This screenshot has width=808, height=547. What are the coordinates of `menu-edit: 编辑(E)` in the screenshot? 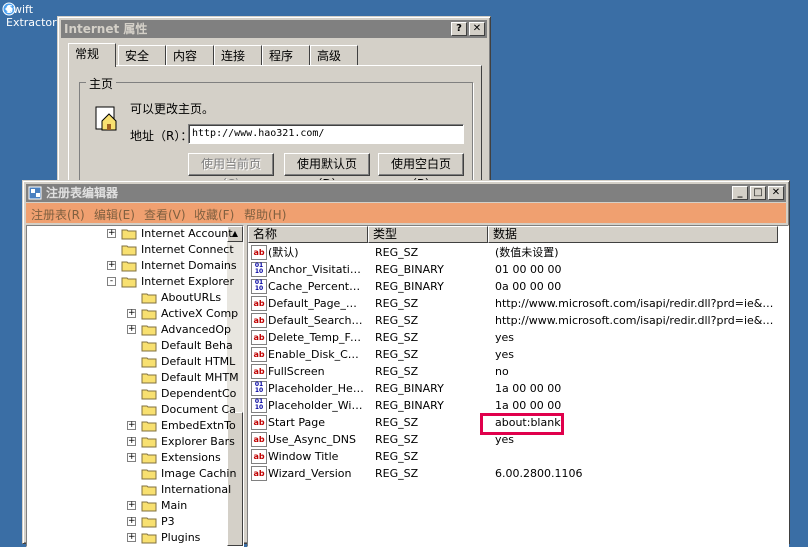 It's located at (114, 214).